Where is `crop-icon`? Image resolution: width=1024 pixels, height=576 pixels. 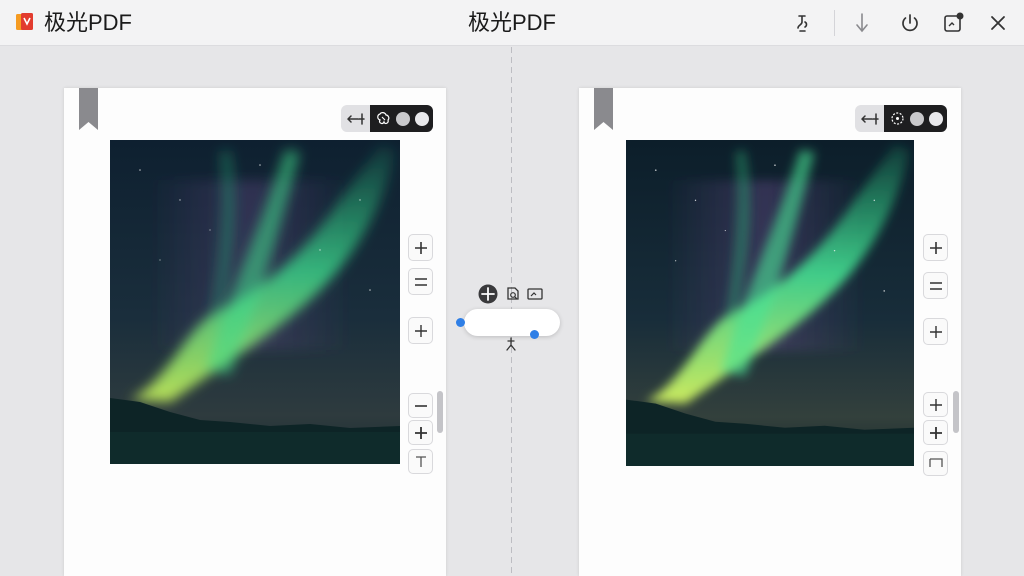
crop-icon is located at coordinates (935, 462).